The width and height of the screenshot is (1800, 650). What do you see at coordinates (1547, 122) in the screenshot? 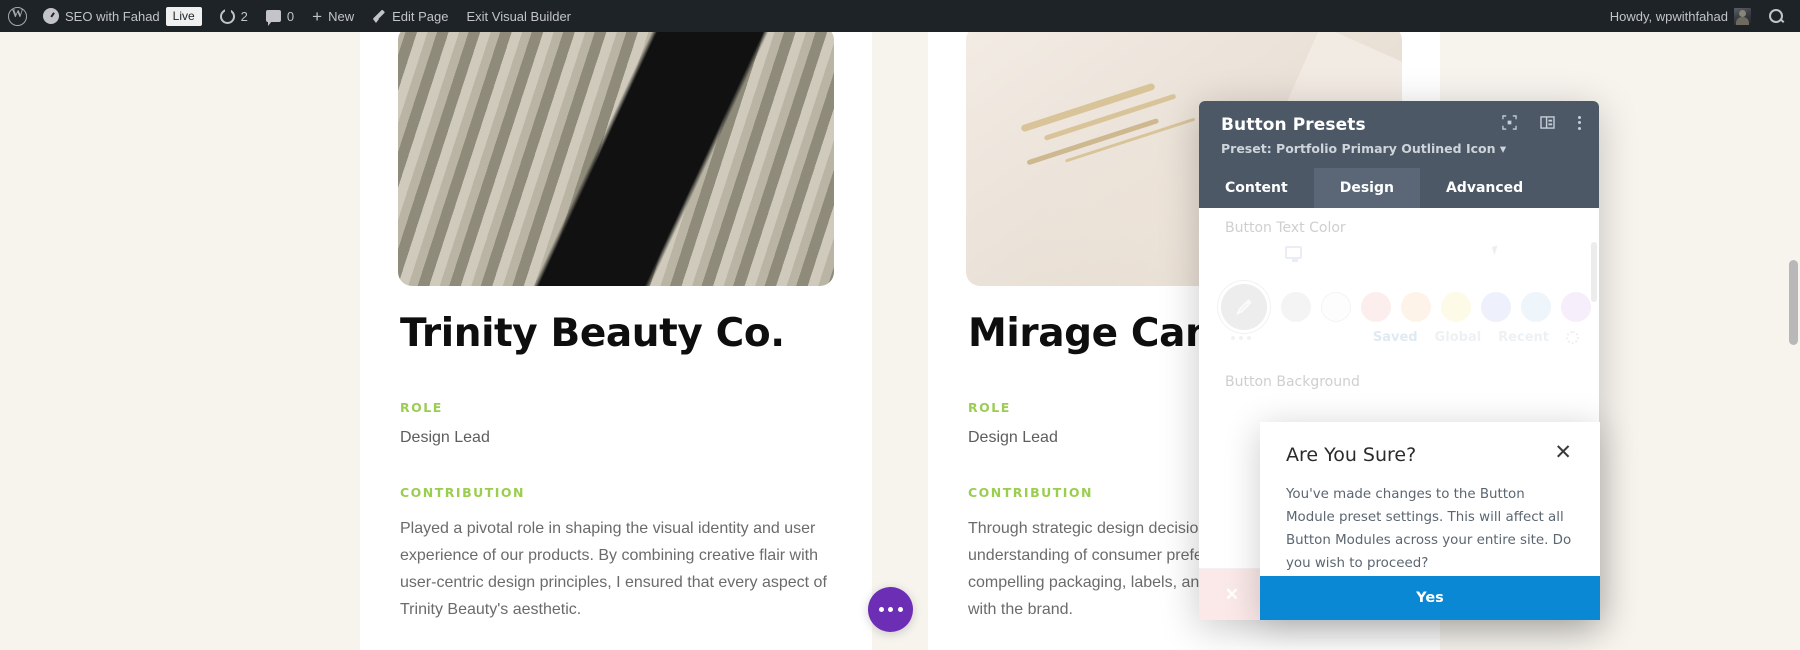
I see `layout-icon` at bounding box center [1547, 122].